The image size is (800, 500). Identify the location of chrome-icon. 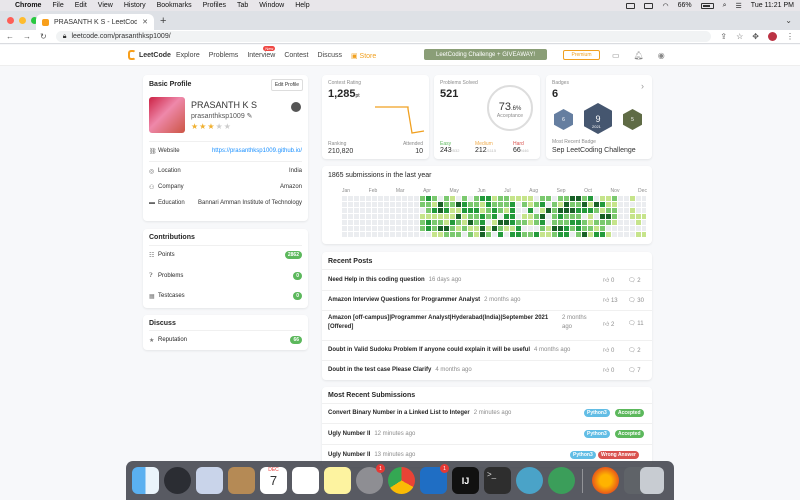
(401, 480).